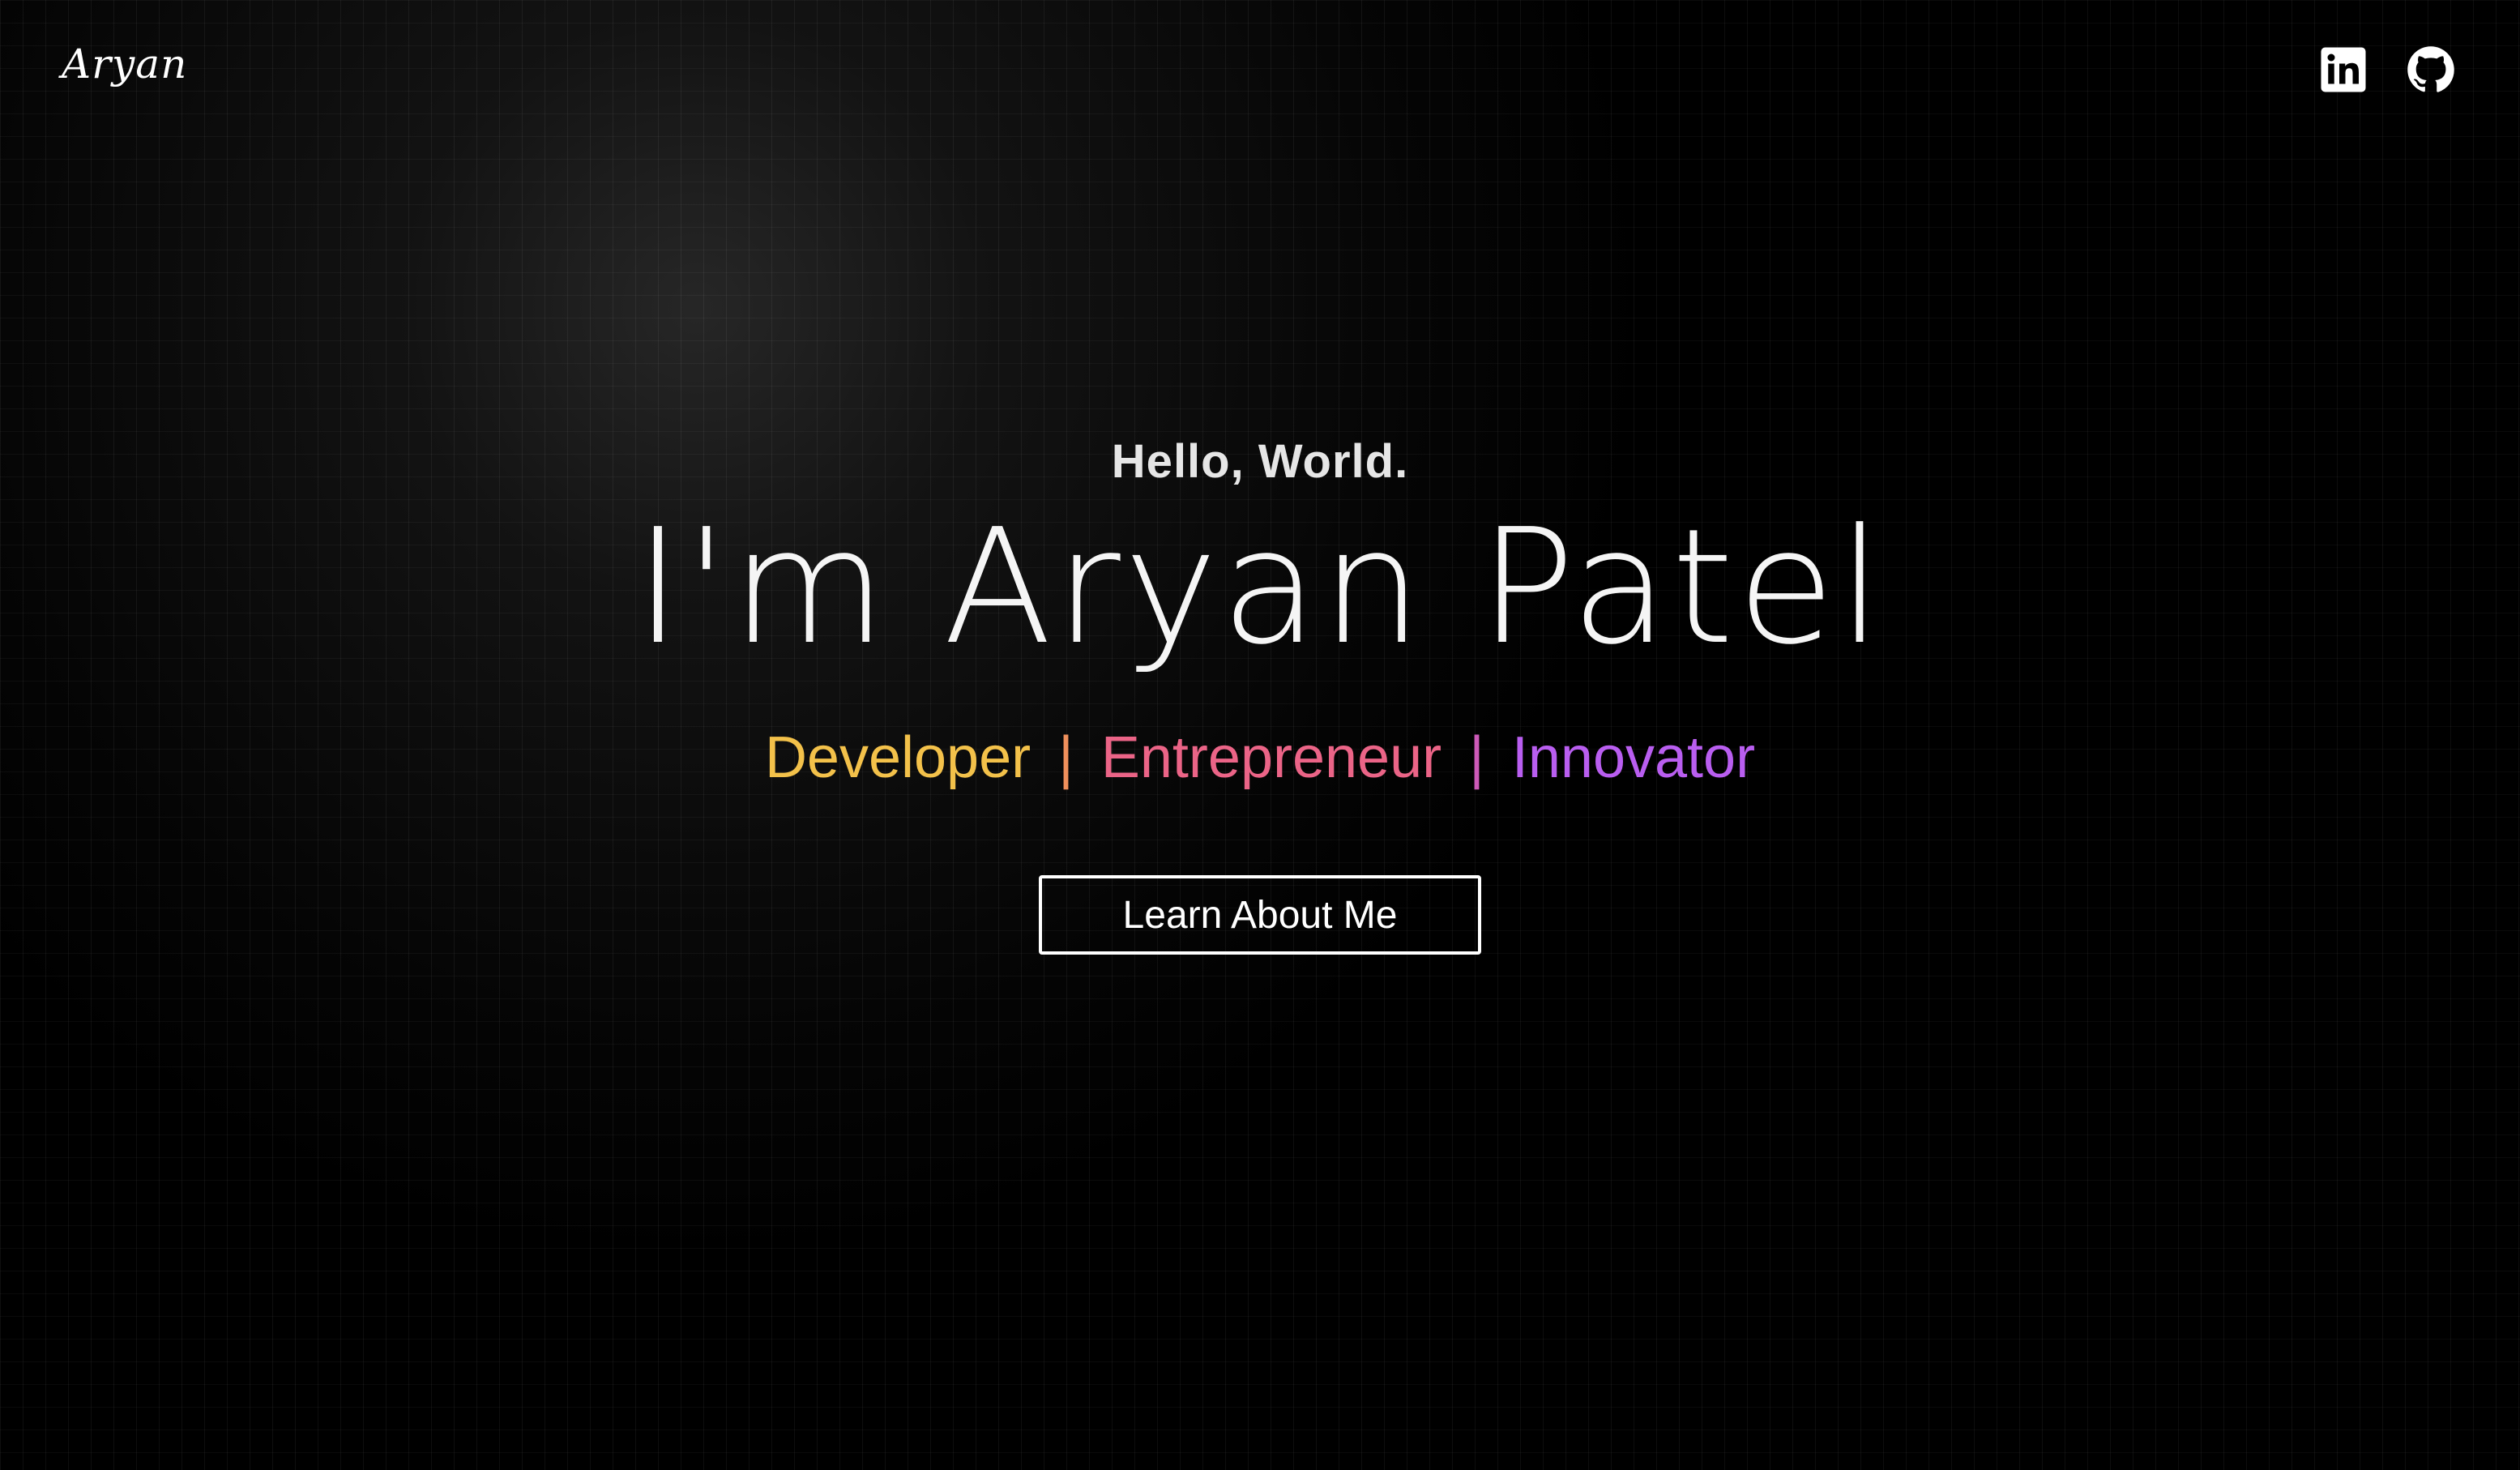  Describe the element at coordinates (1271, 757) in the screenshot. I see `role-entrepreneur: Entrepreneur` at that location.